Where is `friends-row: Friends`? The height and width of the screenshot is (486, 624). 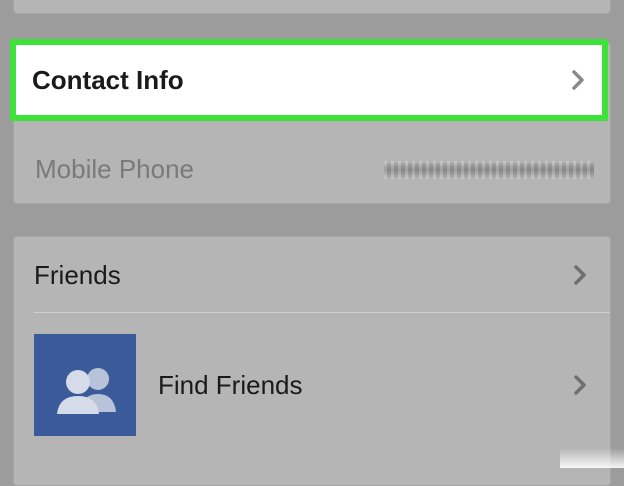
friends-row: Friends is located at coordinates (312, 275).